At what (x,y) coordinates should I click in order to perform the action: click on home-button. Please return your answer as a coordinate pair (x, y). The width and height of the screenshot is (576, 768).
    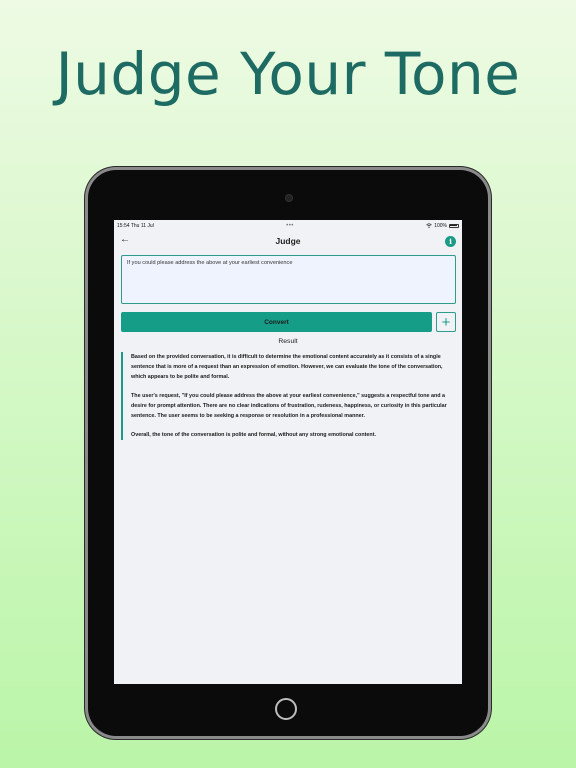
    Looking at the image, I should click on (286, 709).